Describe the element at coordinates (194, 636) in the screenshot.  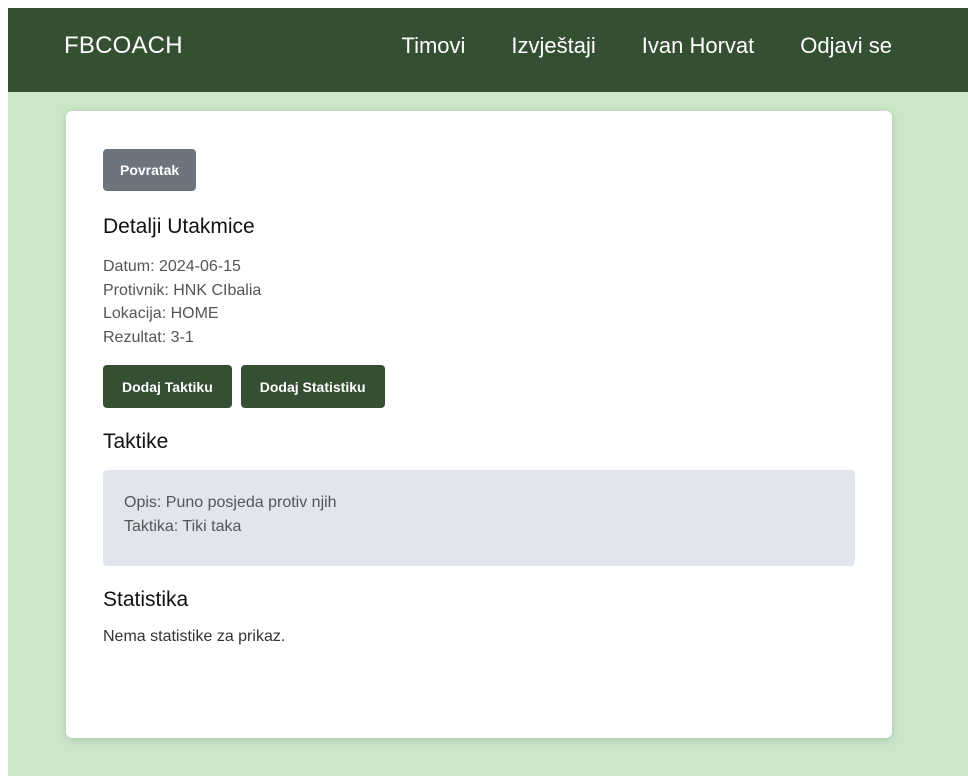
I see `statistics-empty-message: Nema statistike za prikaz.` at that location.